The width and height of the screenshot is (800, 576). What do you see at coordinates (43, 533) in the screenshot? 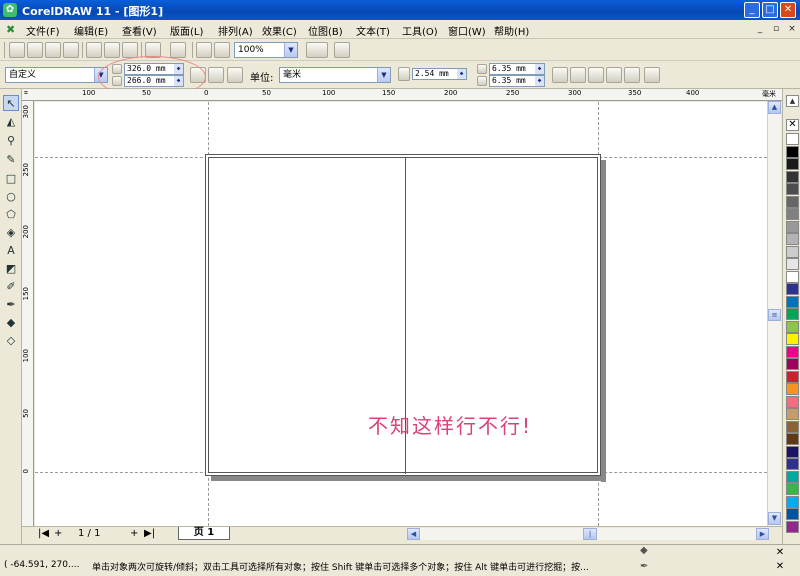
I see `first-page-button: |◀` at bounding box center [43, 533].